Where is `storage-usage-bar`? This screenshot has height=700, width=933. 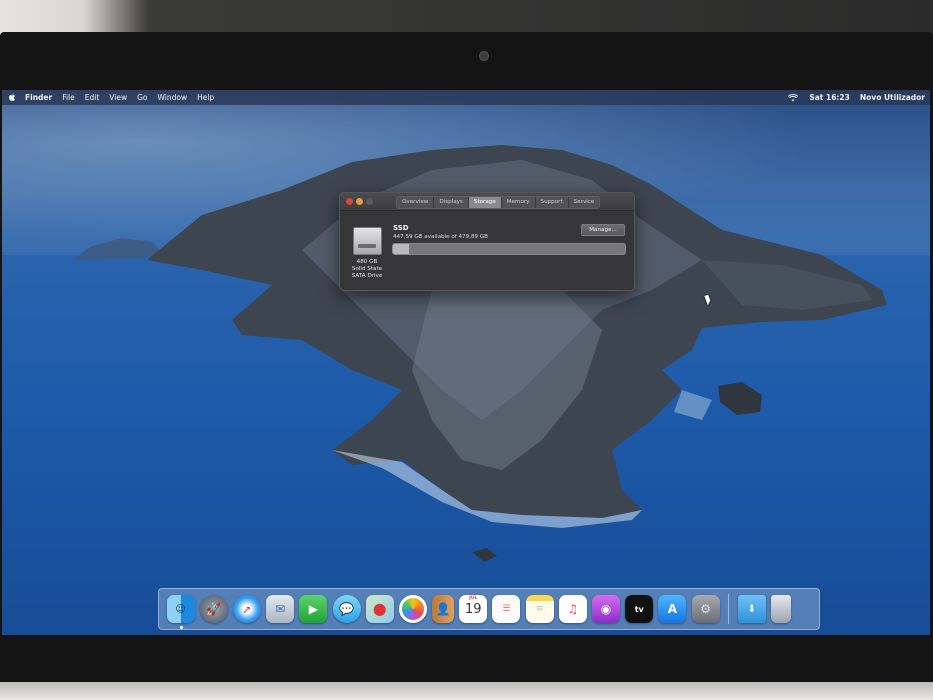 storage-usage-bar is located at coordinates (509, 249).